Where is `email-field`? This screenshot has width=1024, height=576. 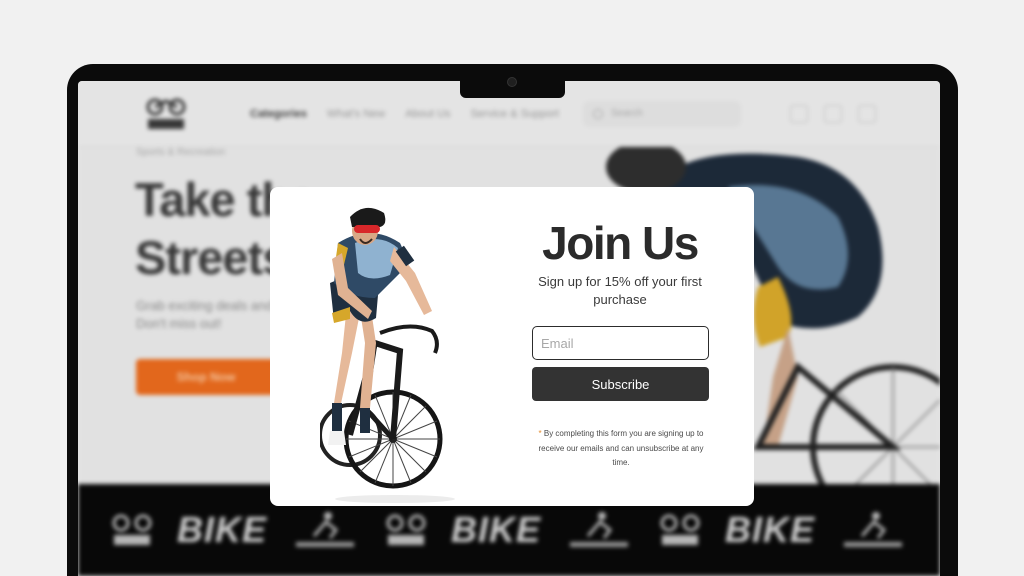
email-field is located at coordinates (620, 343).